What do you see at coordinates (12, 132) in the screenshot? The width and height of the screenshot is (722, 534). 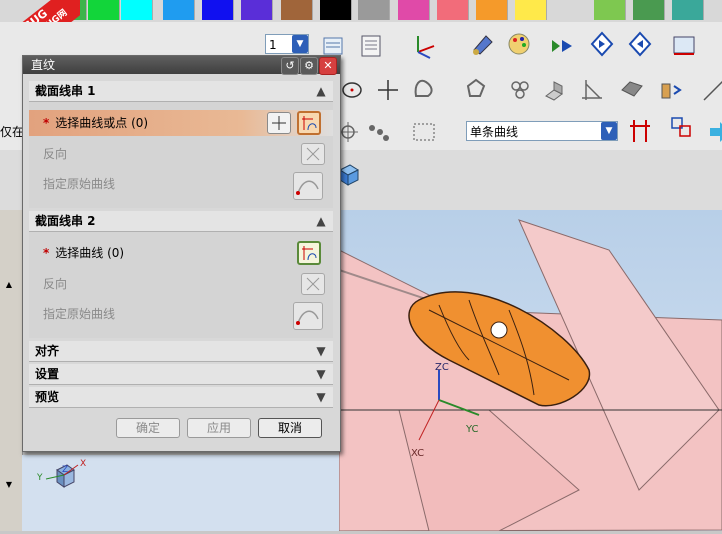 I see `filter-label: 仅在` at bounding box center [12, 132].